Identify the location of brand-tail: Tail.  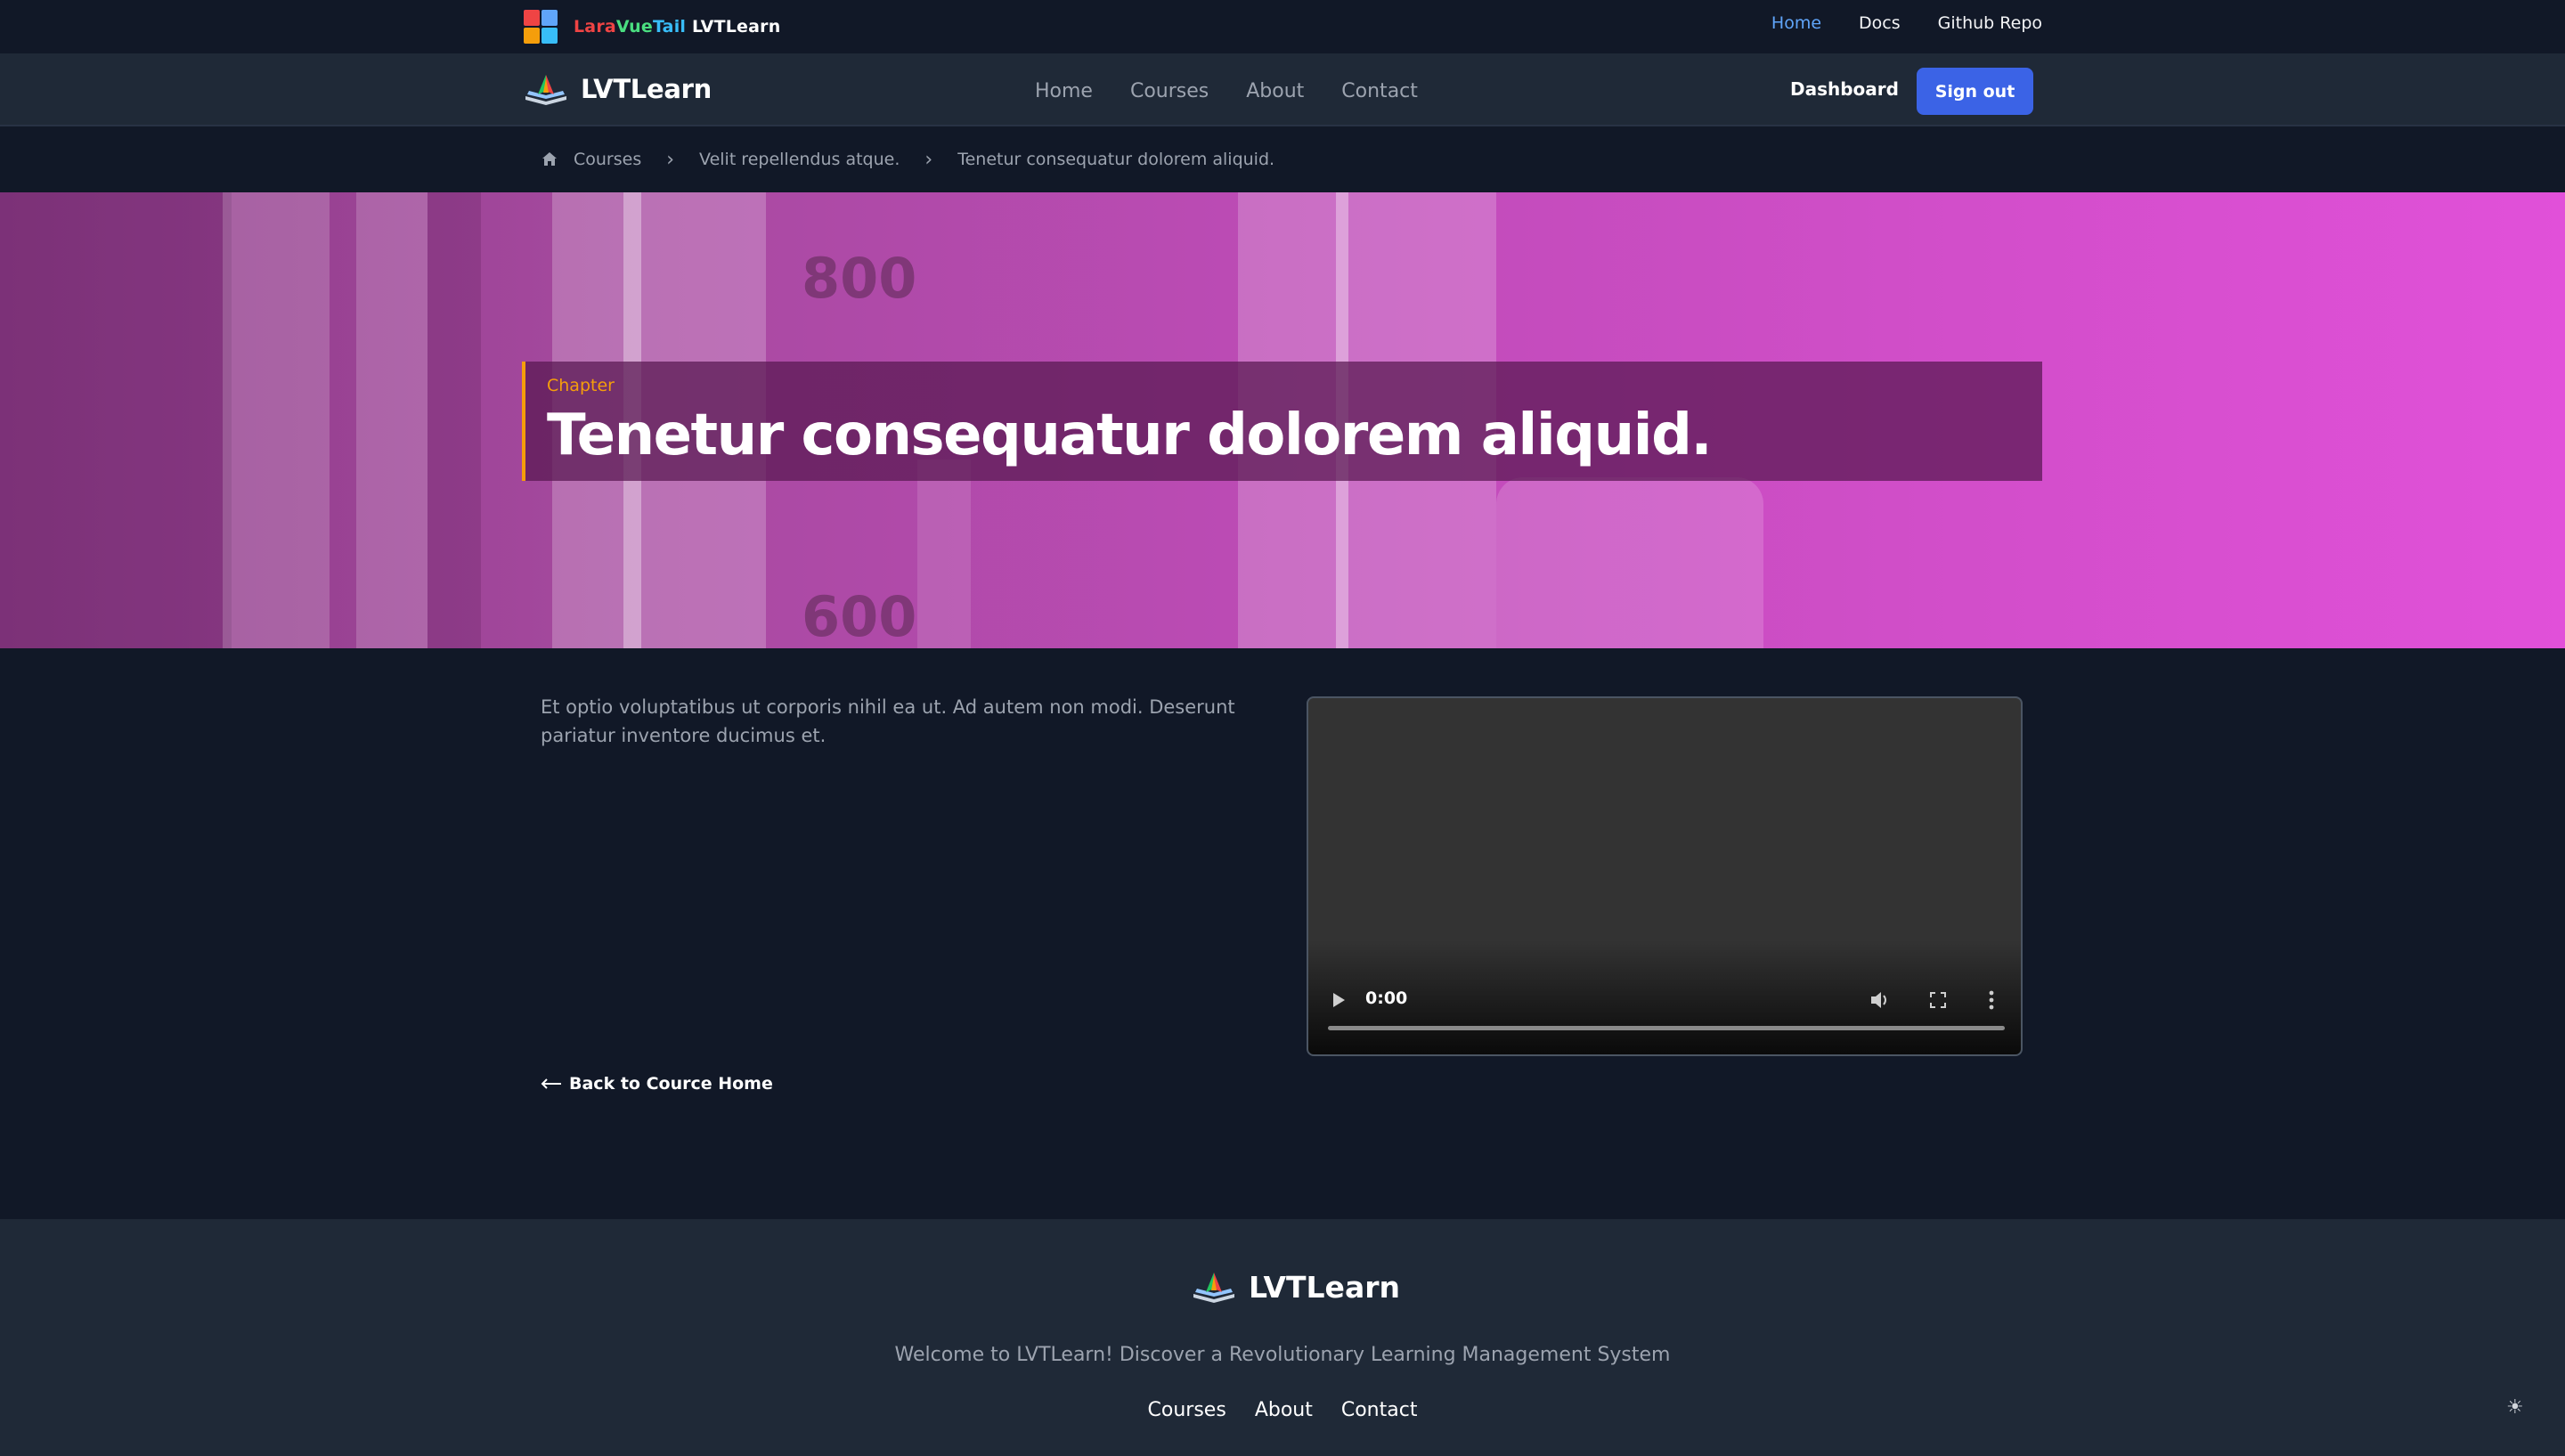
(669, 27).